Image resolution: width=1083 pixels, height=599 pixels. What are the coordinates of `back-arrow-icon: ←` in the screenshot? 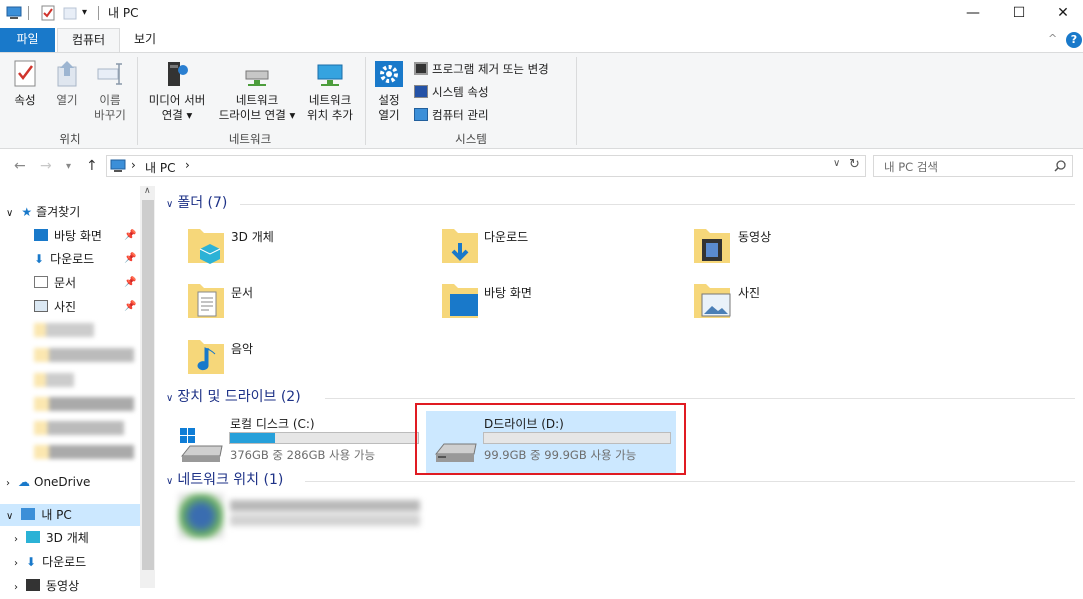 It's located at (20, 166).